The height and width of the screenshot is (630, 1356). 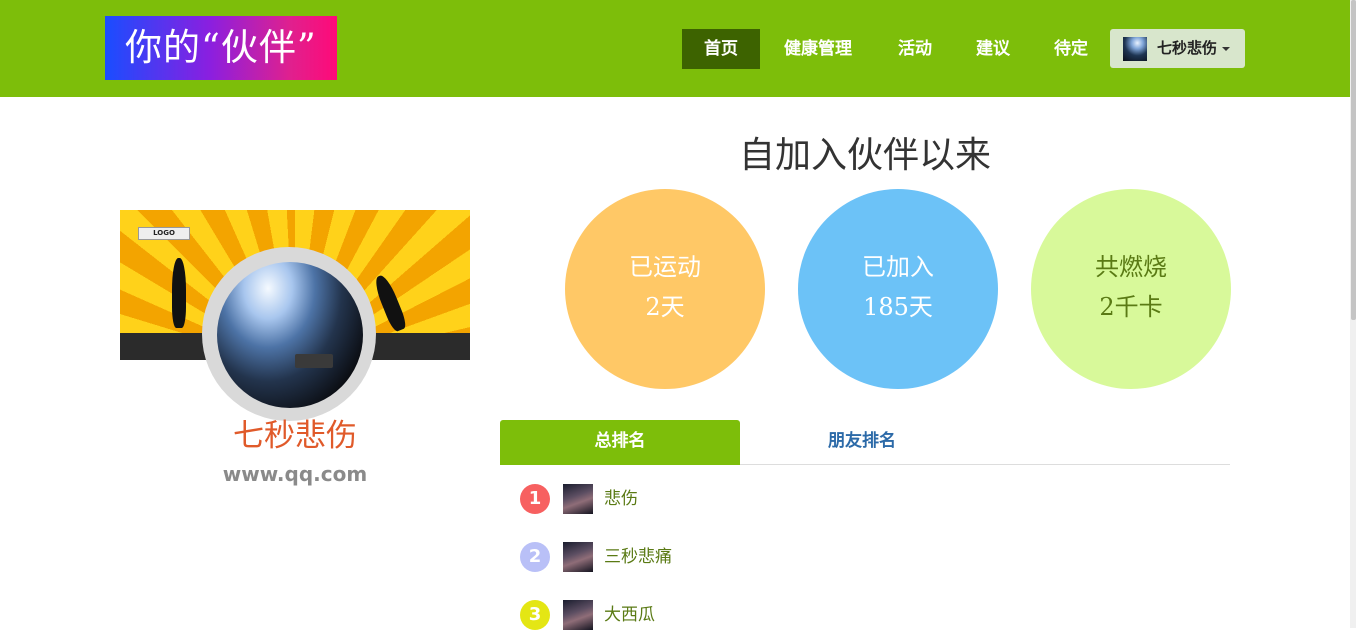 I want to click on stat-circle-joined: 已加入 185天, so click(x=898, y=289).